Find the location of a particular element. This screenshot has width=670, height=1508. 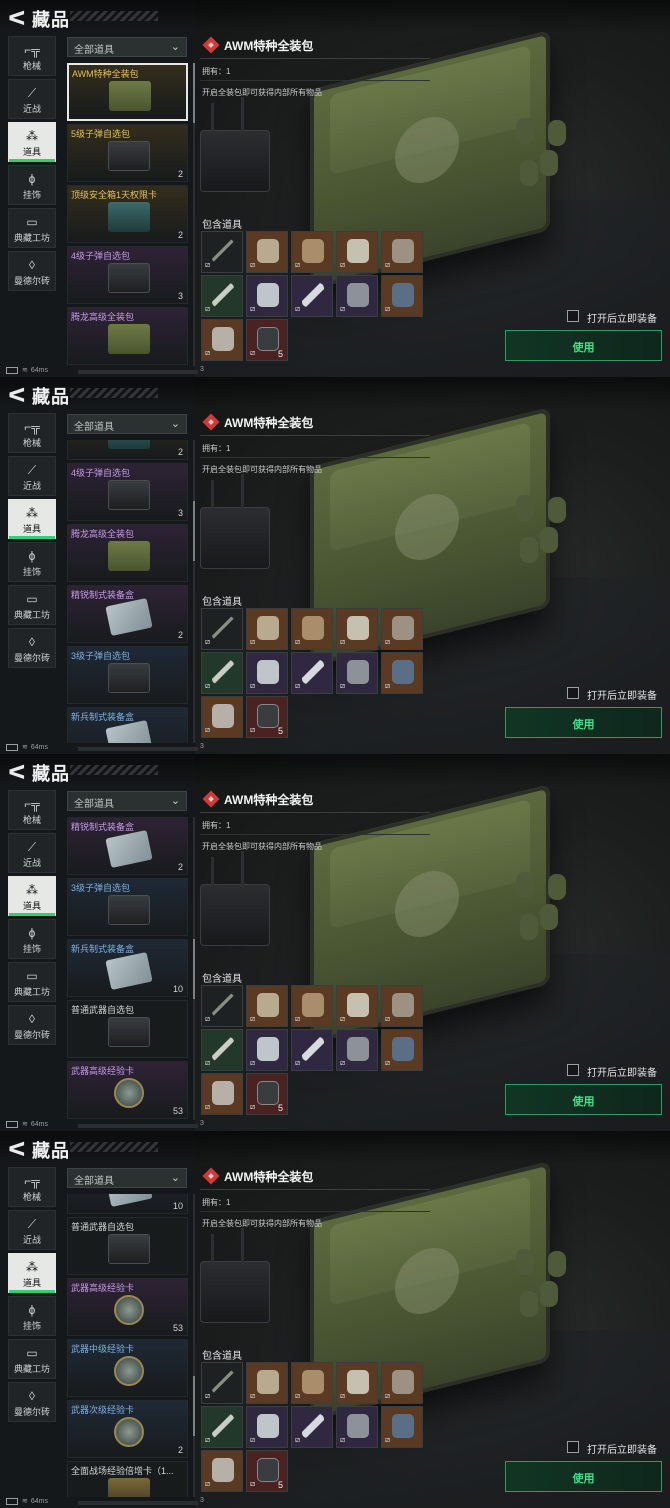

list-item: AWM特种全装包 is located at coordinates (127, 92).